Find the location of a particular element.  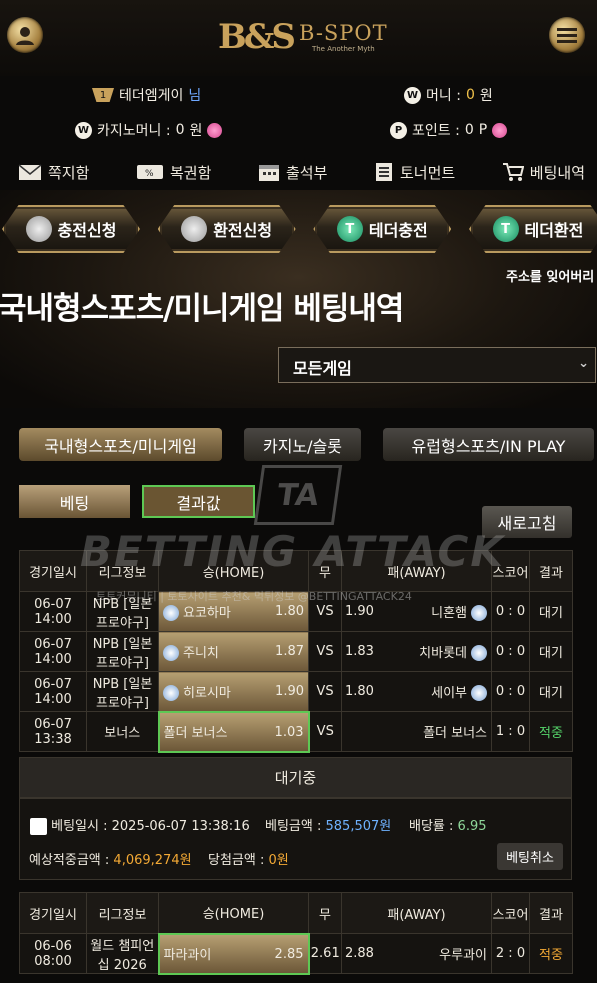

site-logo: B&S B-SPOT The Another Myth is located at coordinates (303, 37).